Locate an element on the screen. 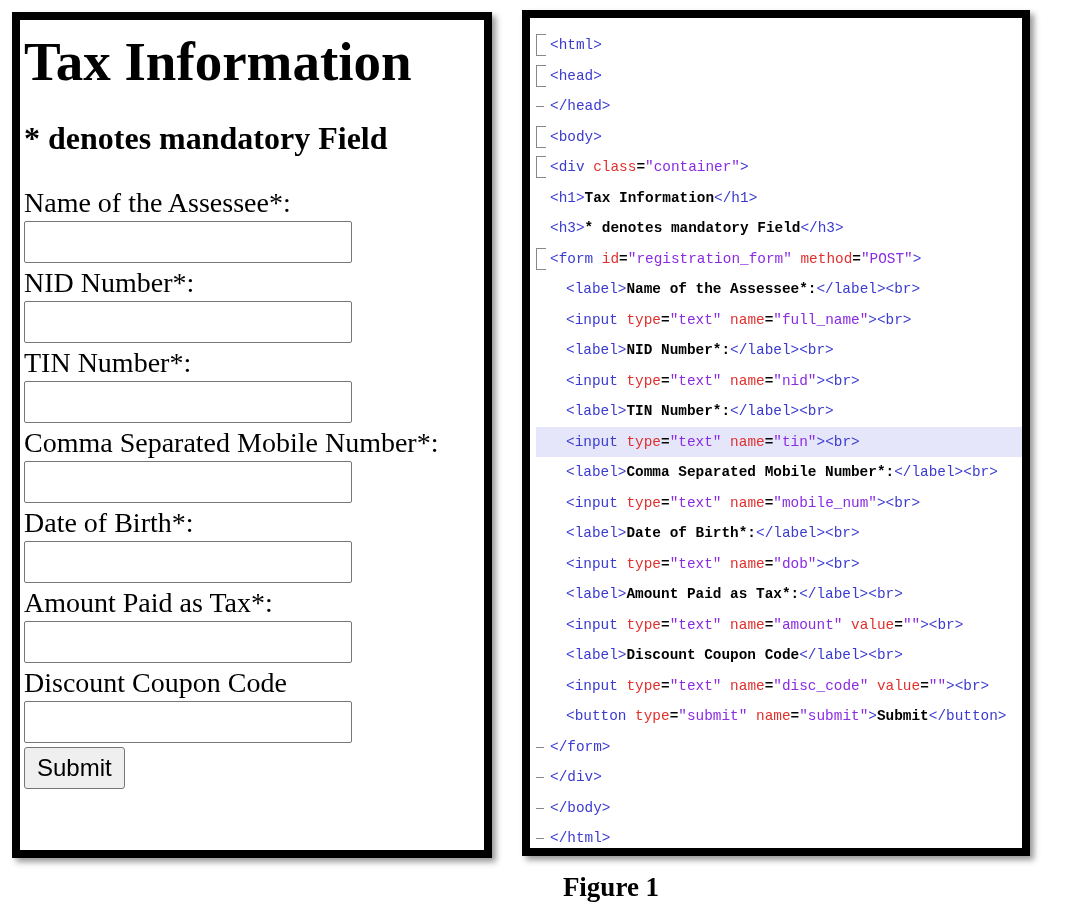 The image size is (1080, 904). field-label: Discount Coupon Code is located at coordinates (155, 682).